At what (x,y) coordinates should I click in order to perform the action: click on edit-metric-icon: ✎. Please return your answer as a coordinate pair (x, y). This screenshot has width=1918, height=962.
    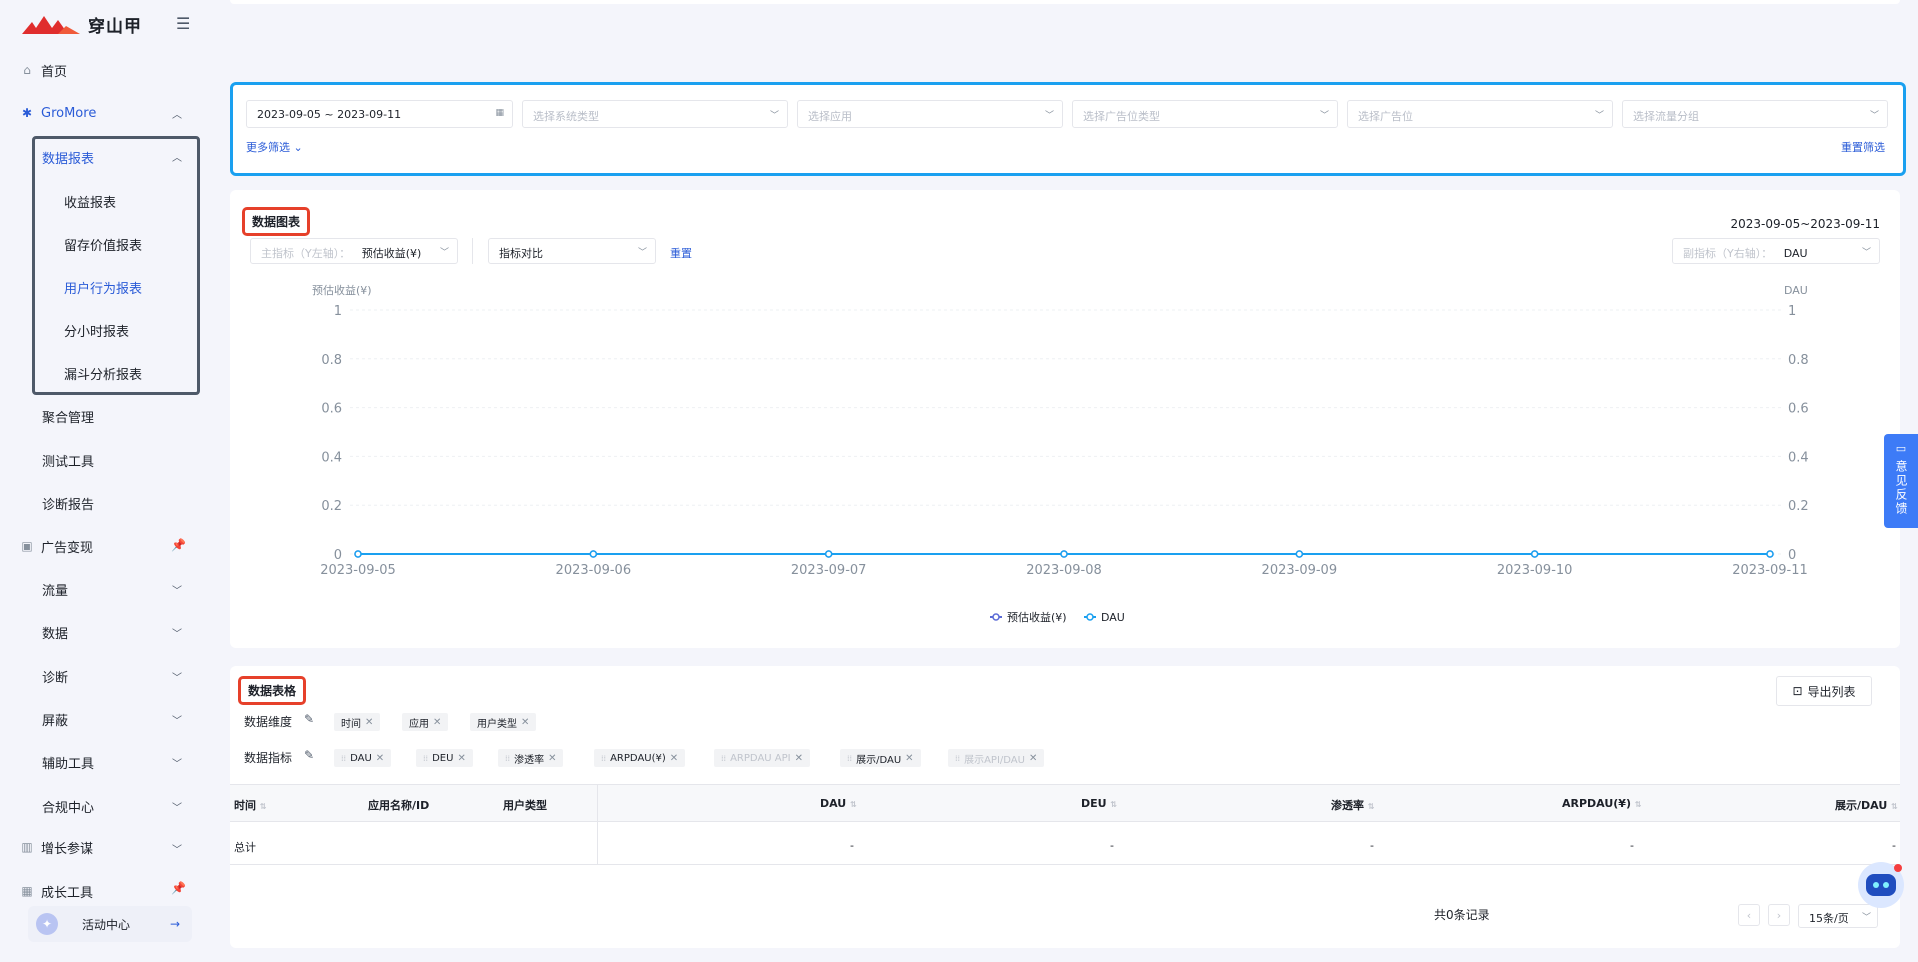
    Looking at the image, I should click on (309, 755).